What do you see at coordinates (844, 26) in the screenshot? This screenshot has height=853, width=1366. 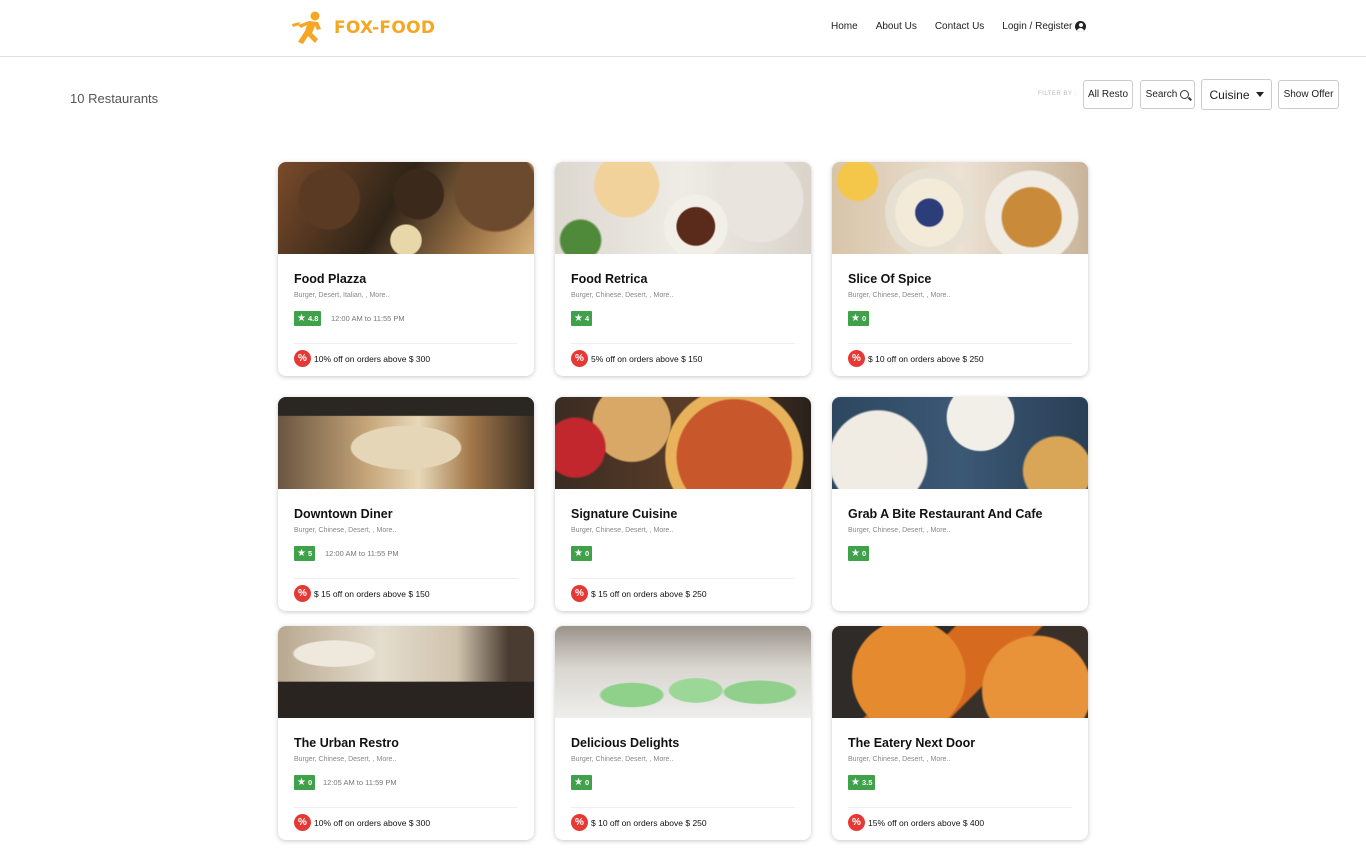 I see `nav-home: Home` at bounding box center [844, 26].